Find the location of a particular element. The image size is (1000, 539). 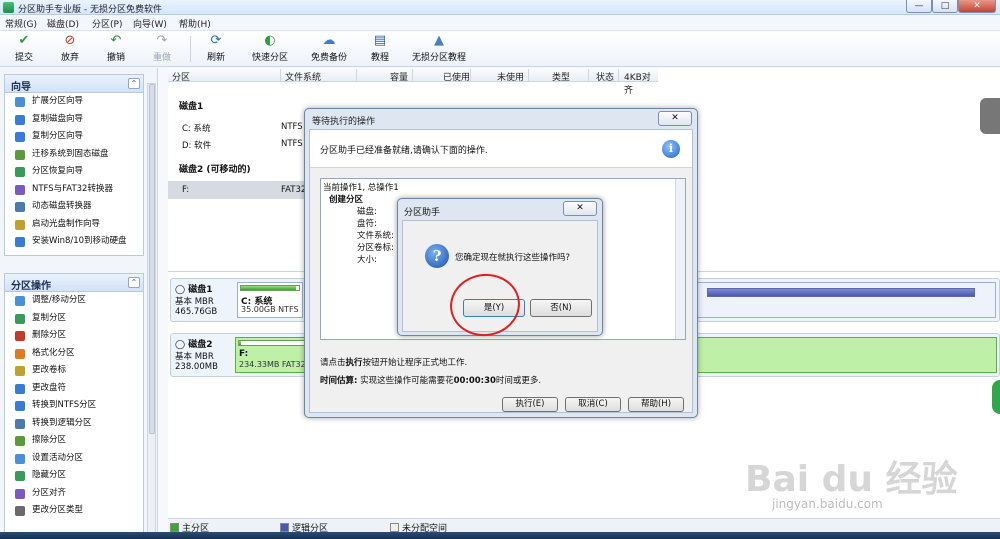

table-row: F: FAT32 is located at coordinates (238, 190).